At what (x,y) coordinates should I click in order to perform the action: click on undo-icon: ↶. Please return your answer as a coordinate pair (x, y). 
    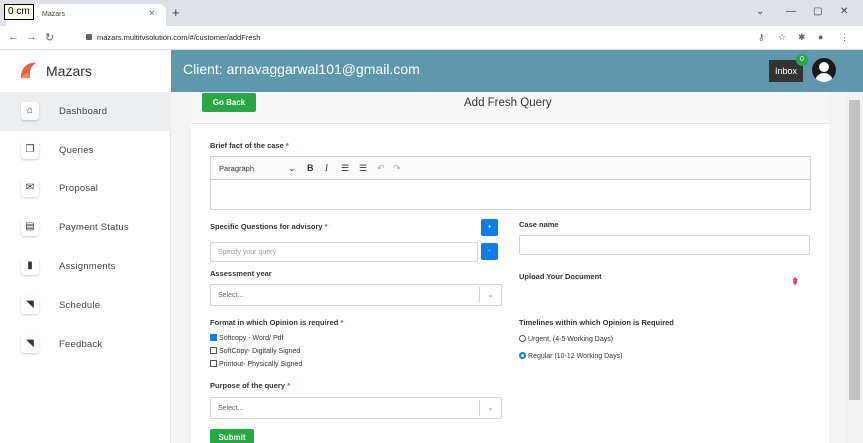
    Looking at the image, I should click on (381, 168).